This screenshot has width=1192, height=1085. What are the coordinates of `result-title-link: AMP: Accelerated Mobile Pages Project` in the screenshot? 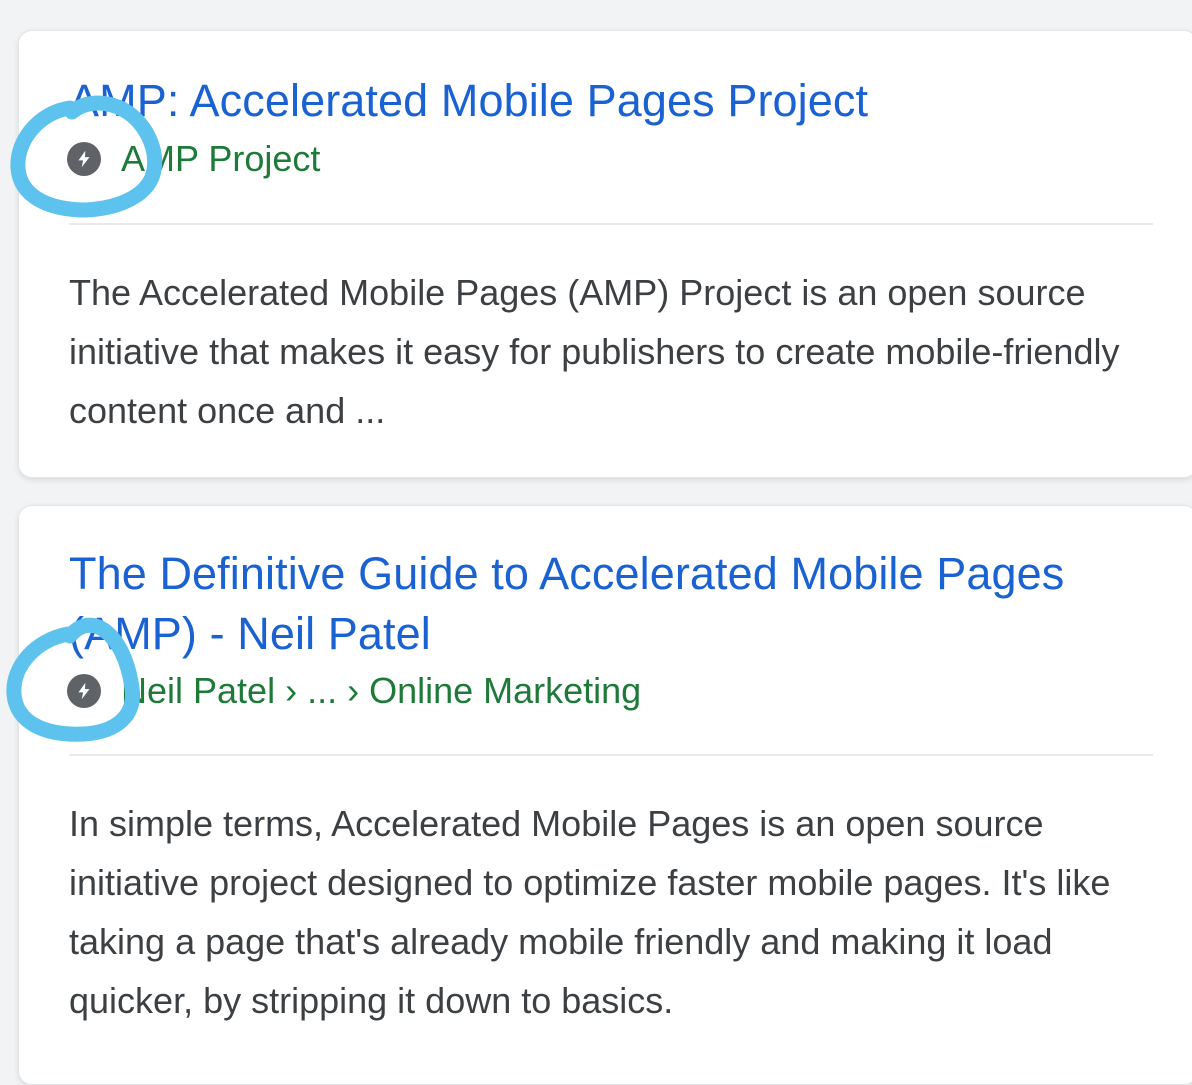 It's located at (609, 101).